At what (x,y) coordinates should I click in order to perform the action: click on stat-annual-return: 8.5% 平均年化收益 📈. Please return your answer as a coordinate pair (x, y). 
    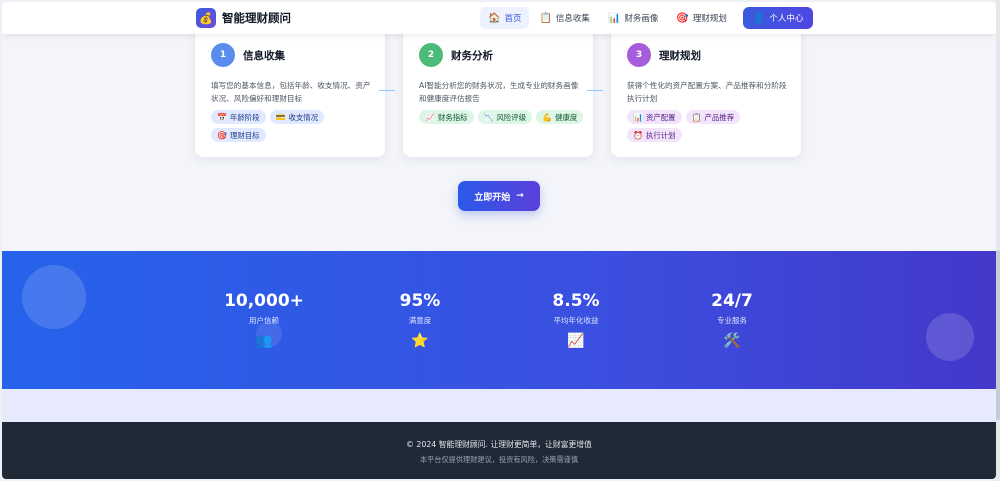
    Looking at the image, I should click on (576, 320).